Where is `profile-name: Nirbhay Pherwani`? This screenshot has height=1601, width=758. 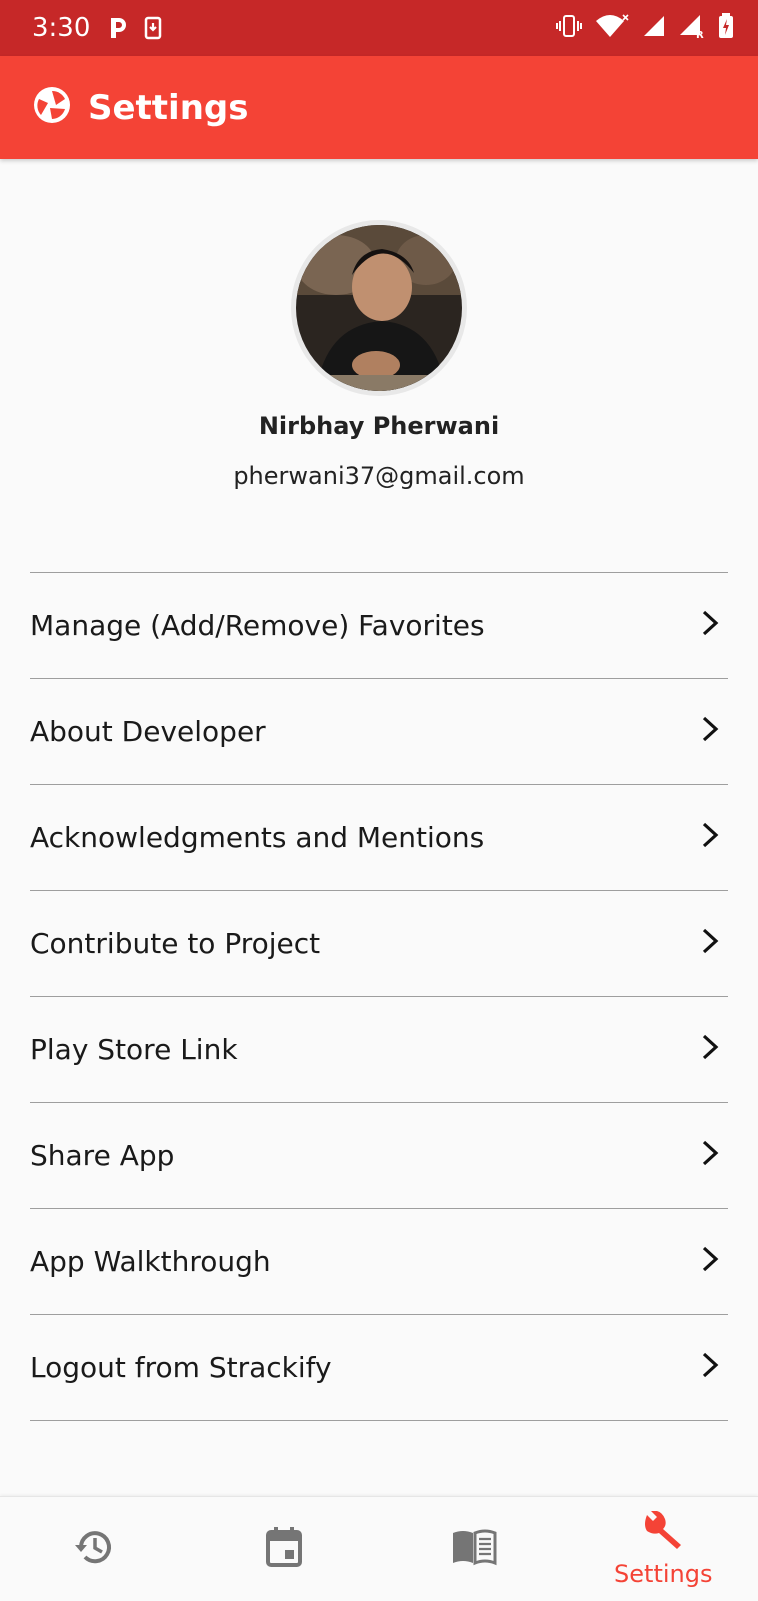 profile-name: Nirbhay Pherwani is located at coordinates (379, 426).